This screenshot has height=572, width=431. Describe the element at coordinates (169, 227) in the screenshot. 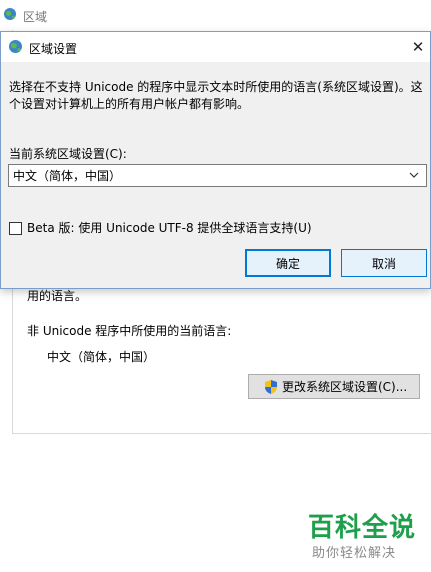

I see `beta-utf8-label: Beta 版: 使用 Unicode UTF-8 提供全球语言支持(U)` at that location.